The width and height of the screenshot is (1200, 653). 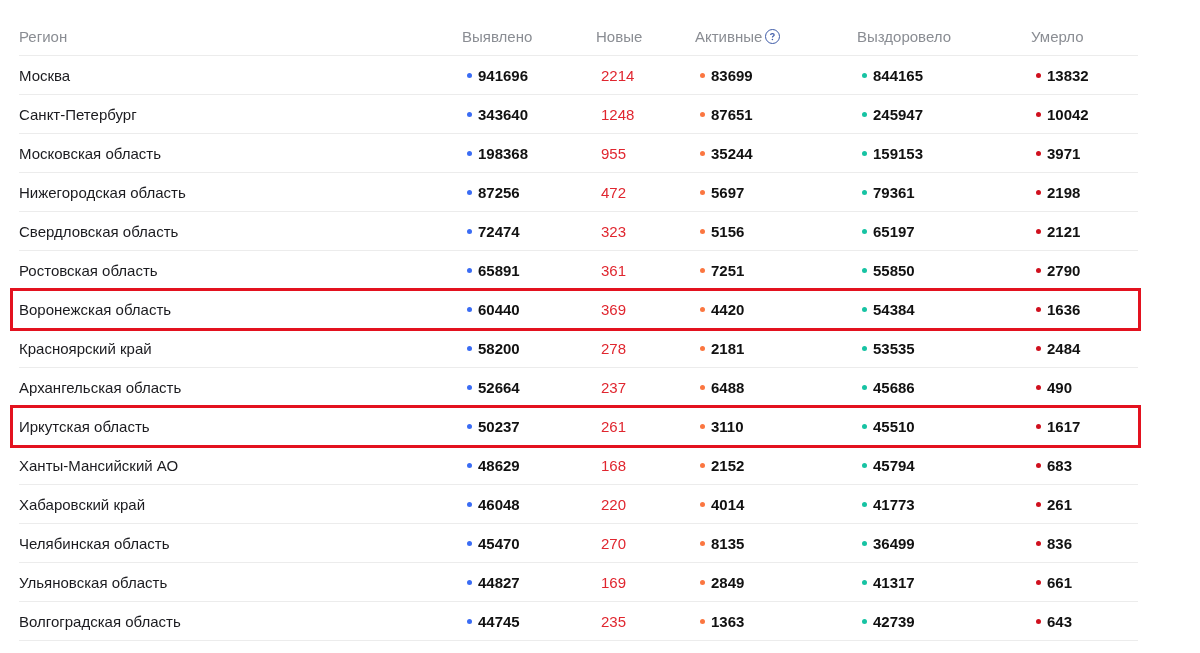 What do you see at coordinates (1060, 582) in the screenshot?
I see `table-cell: 661` at bounding box center [1060, 582].